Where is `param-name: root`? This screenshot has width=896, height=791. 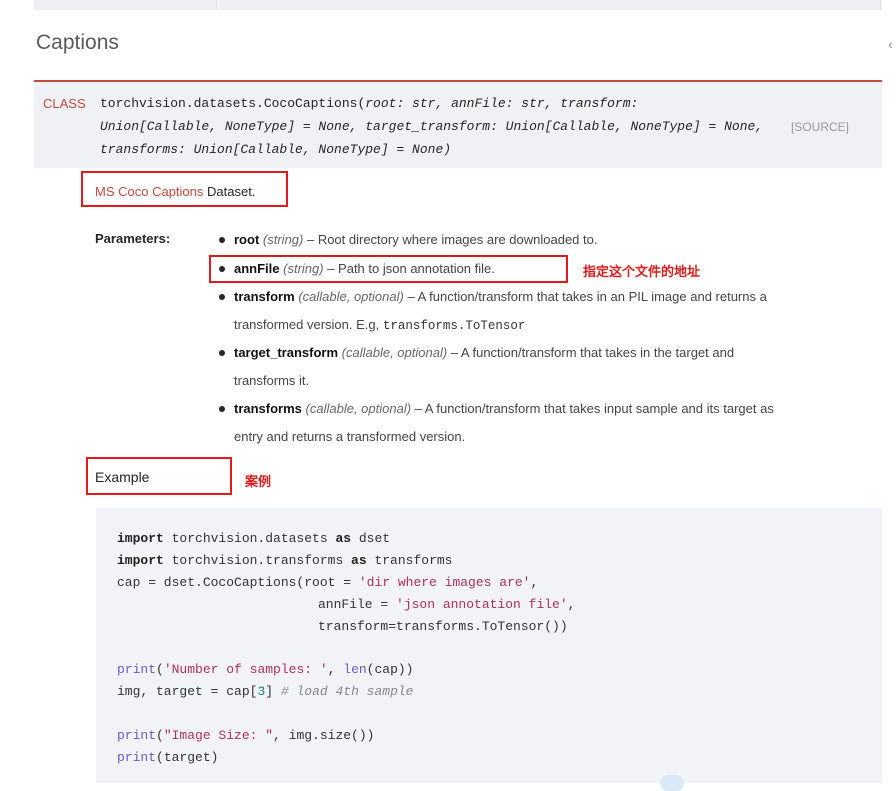
param-name: root is located at coordinates (247, 239).